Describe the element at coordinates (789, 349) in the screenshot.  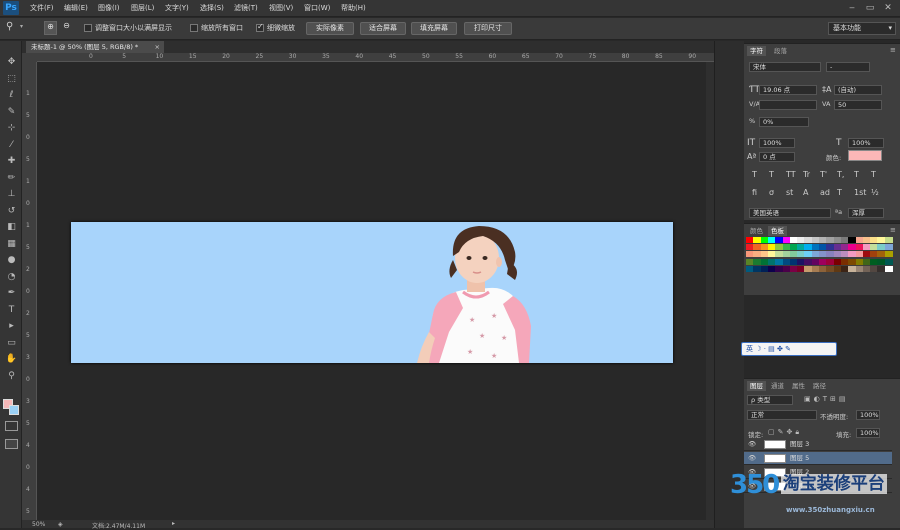
I see `ime-toolbar: 英 ☽ · ▤ ✤ ✎` at that location.